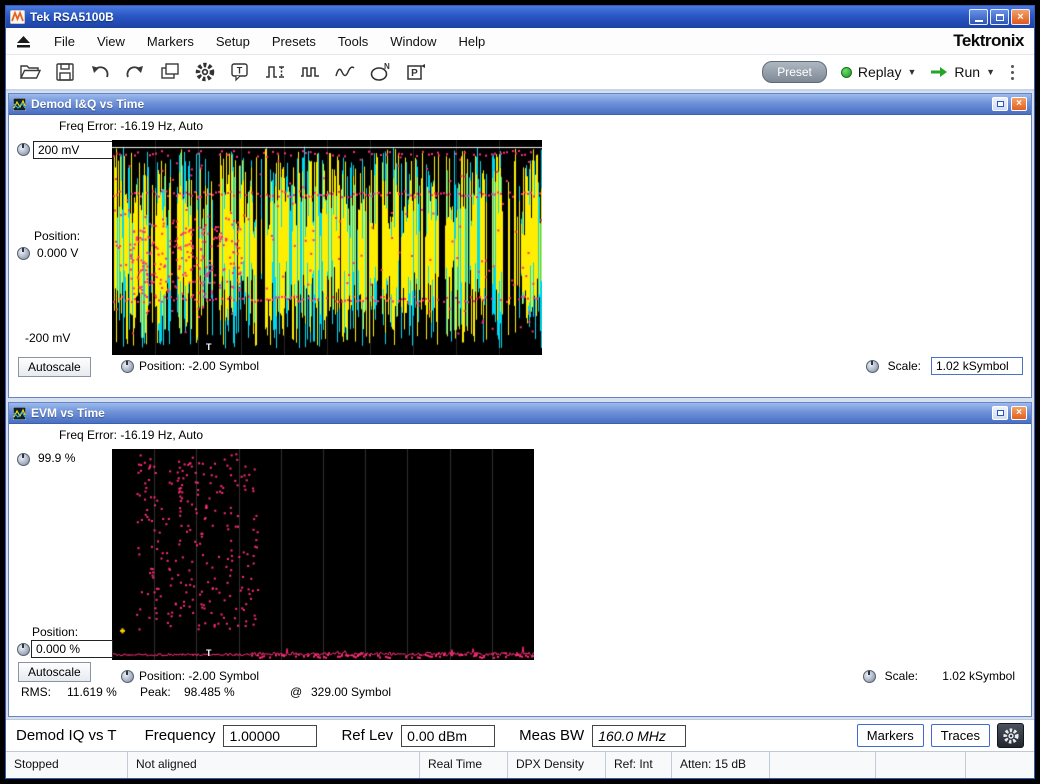 The width and height of the screenshot is (1040, 784). Describe the element at coordinates (323, 554) in the screenshot. I see `evm-plot-canvas` at that location.